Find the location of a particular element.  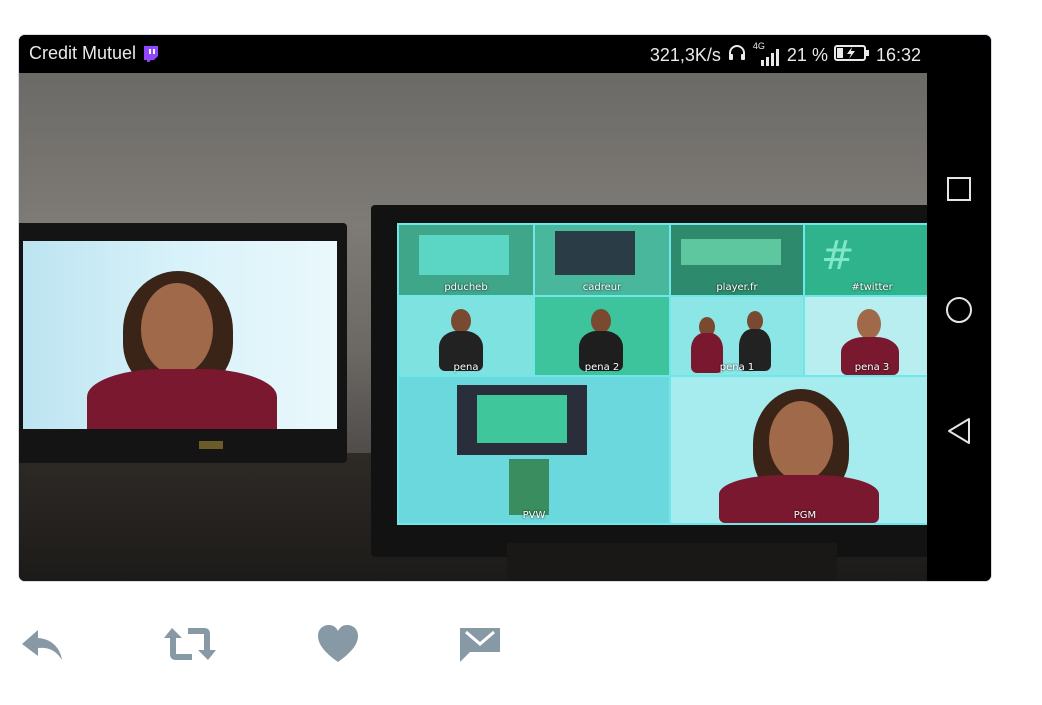

recent-apps-button is located at coordinates (959, 189).